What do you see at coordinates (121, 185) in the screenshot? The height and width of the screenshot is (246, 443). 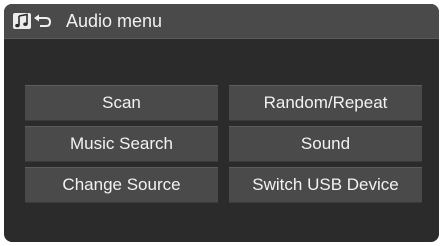 I see `change-source-button: Change Source` at bounding box center [121, 185].